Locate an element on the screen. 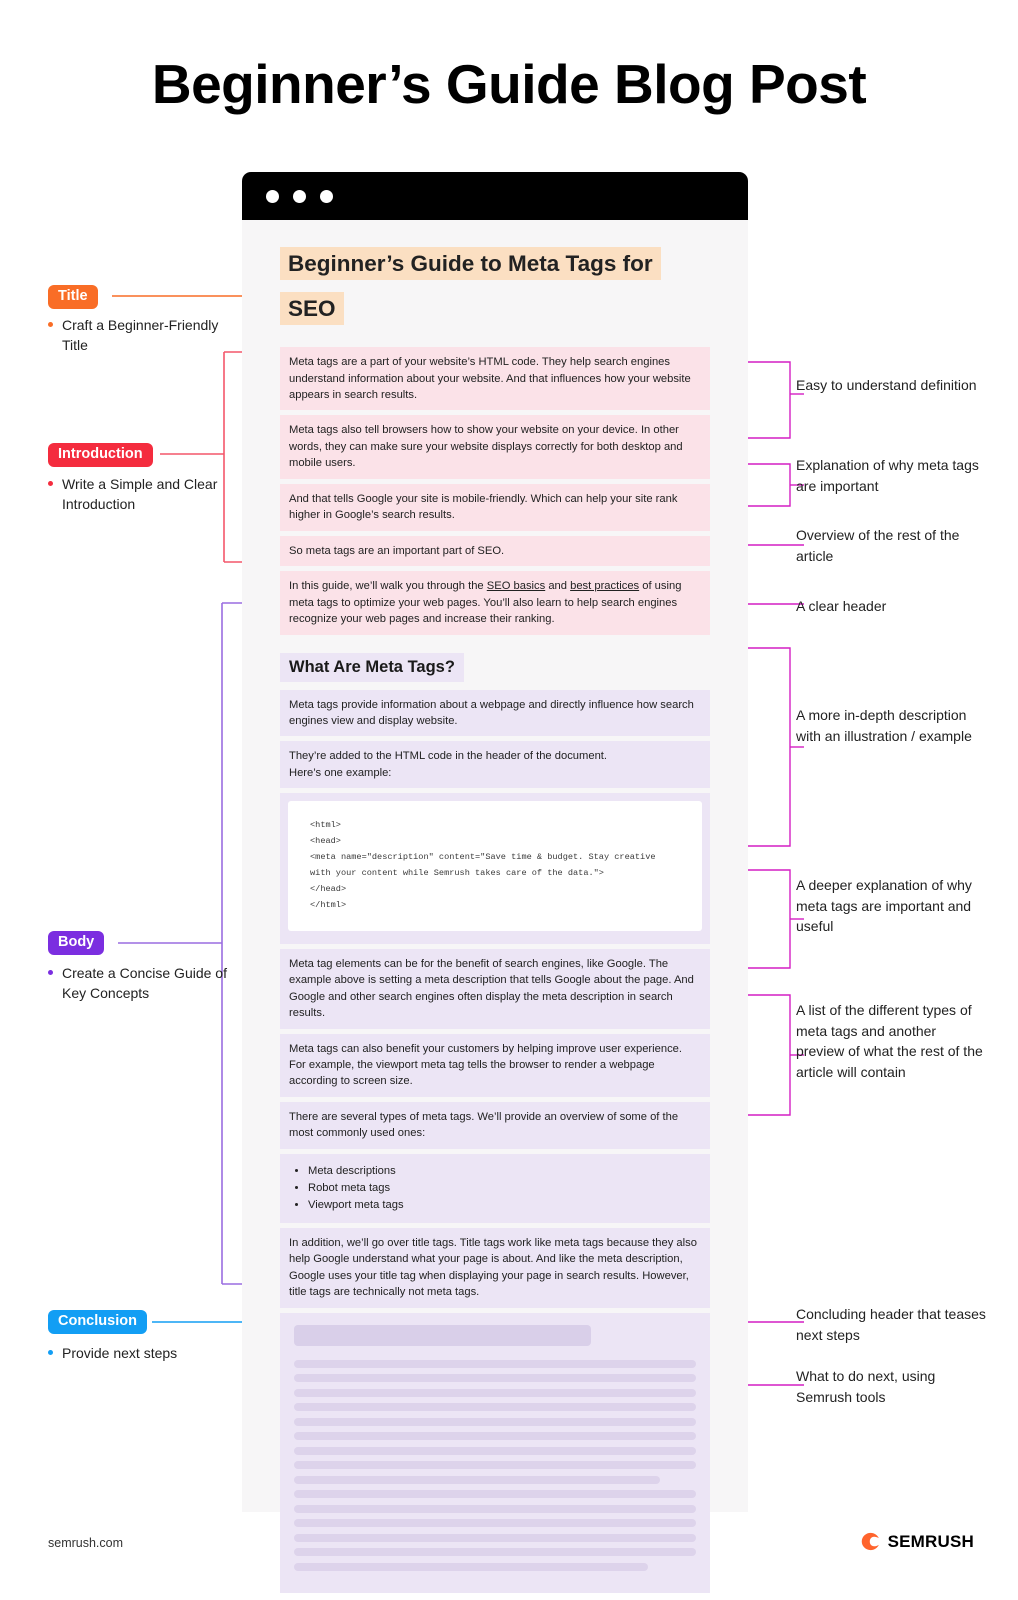  list-item: Robot meta tags is located at coordinates (504, 1188).